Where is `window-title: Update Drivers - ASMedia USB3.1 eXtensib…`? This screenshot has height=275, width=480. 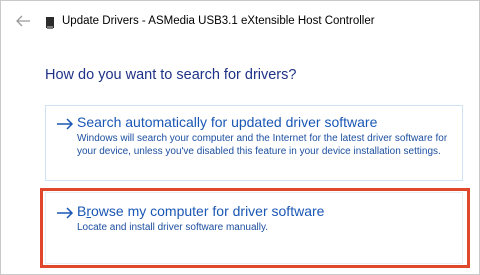
window-title: Update Drivers - ASMedia USB3.1 eXtensib… is located at coordinates (218, 21).